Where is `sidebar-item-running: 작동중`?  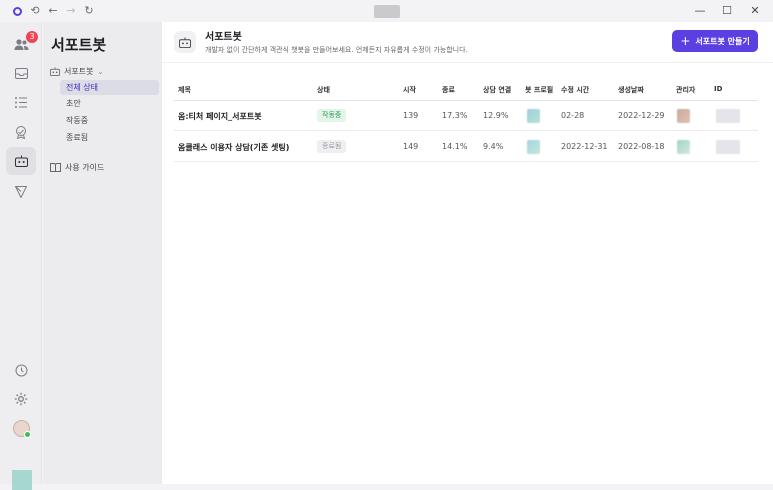 sidebar-item-running: 작동중 is located at coordinates (109, 120).